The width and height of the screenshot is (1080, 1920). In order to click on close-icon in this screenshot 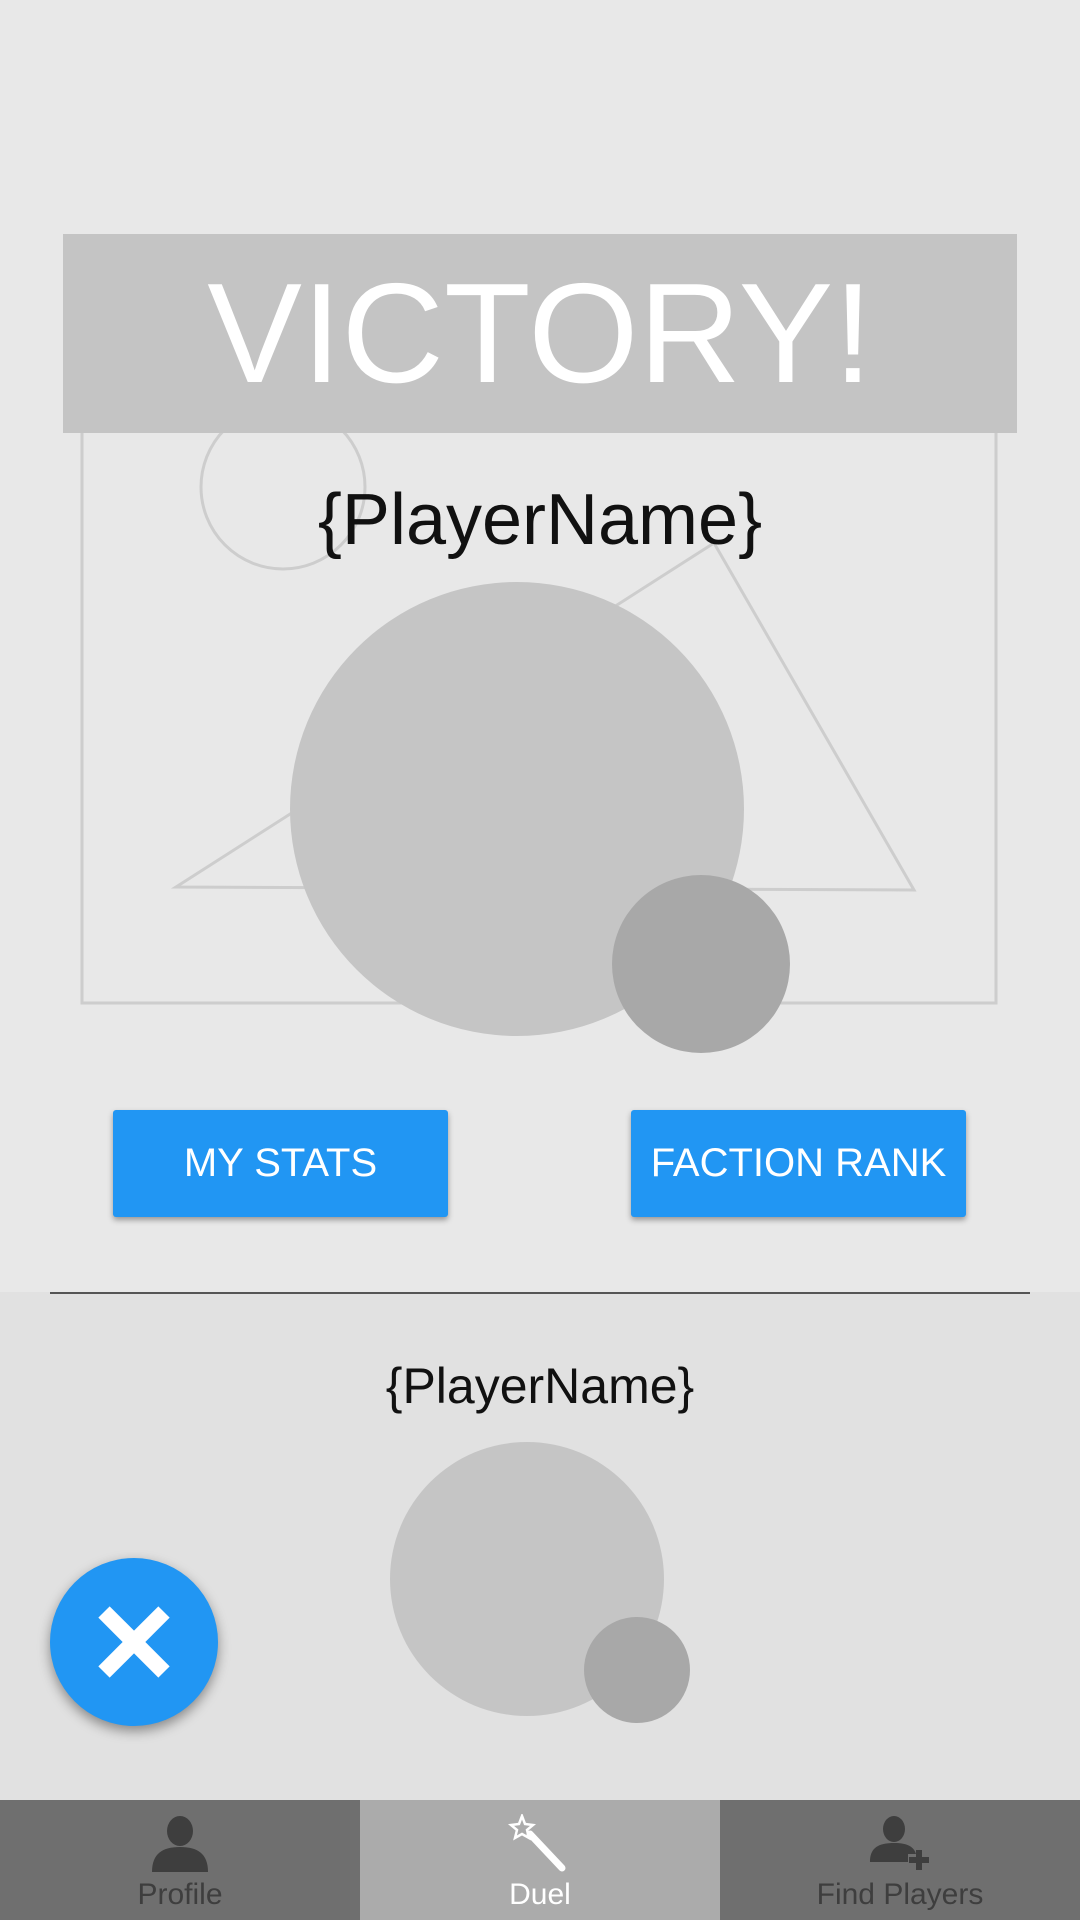, I will do `click(134, 1642)`.